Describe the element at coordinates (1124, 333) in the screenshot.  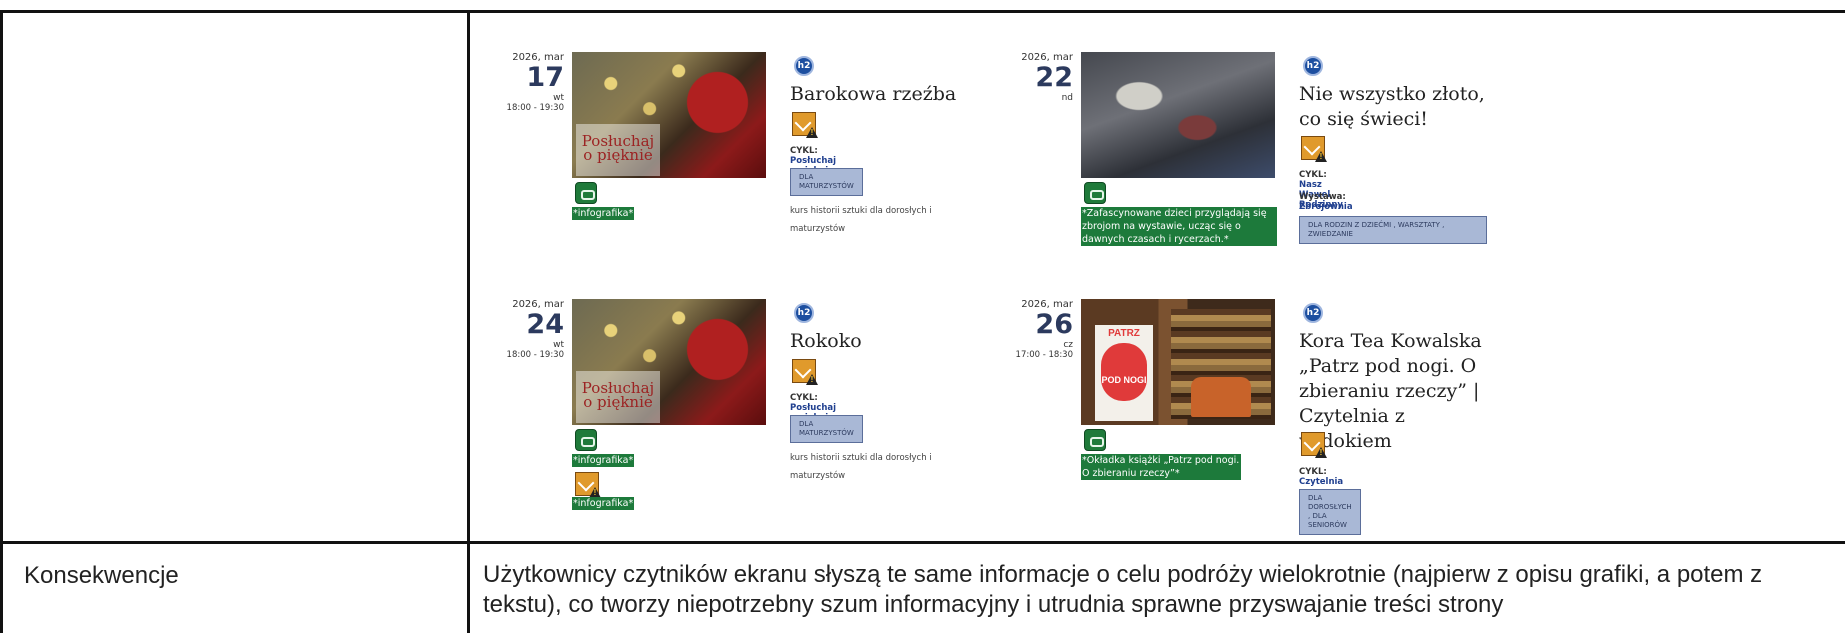
I see `book-cover-title-top: PATRZ` at that location.